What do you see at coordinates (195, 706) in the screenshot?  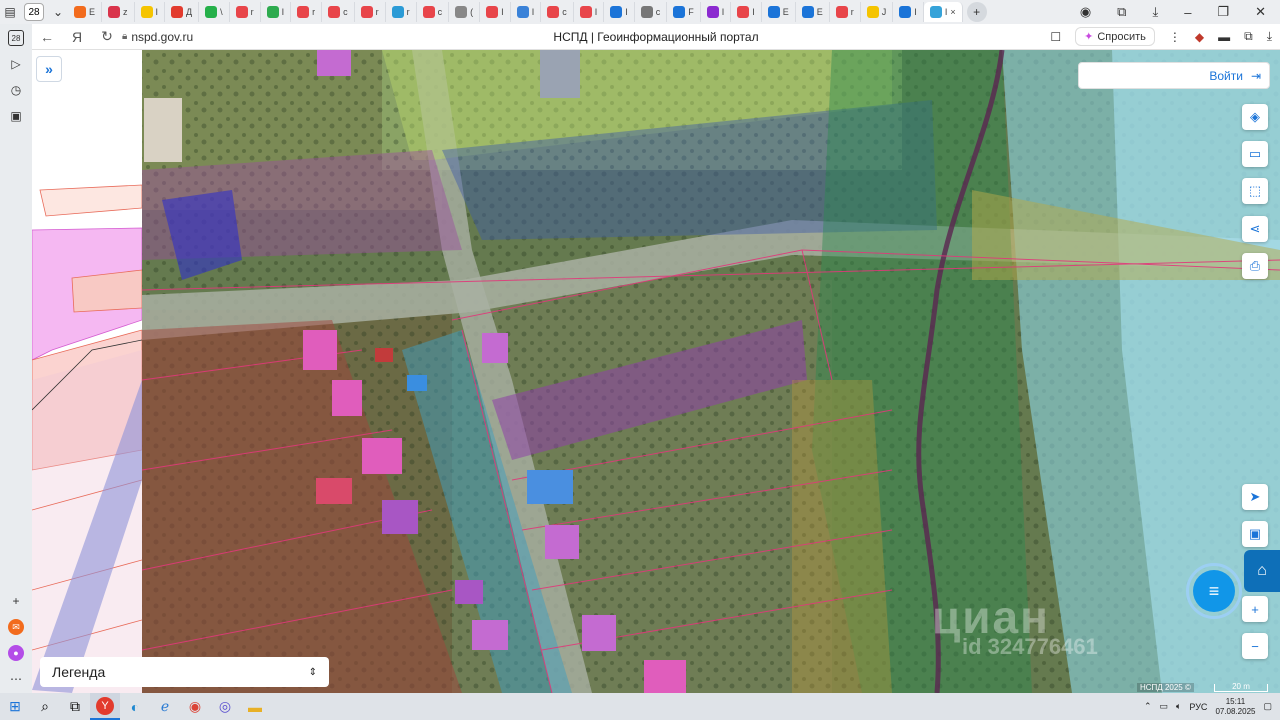 I see `chrome-icon: ◉` at bounding box center [195, 706].